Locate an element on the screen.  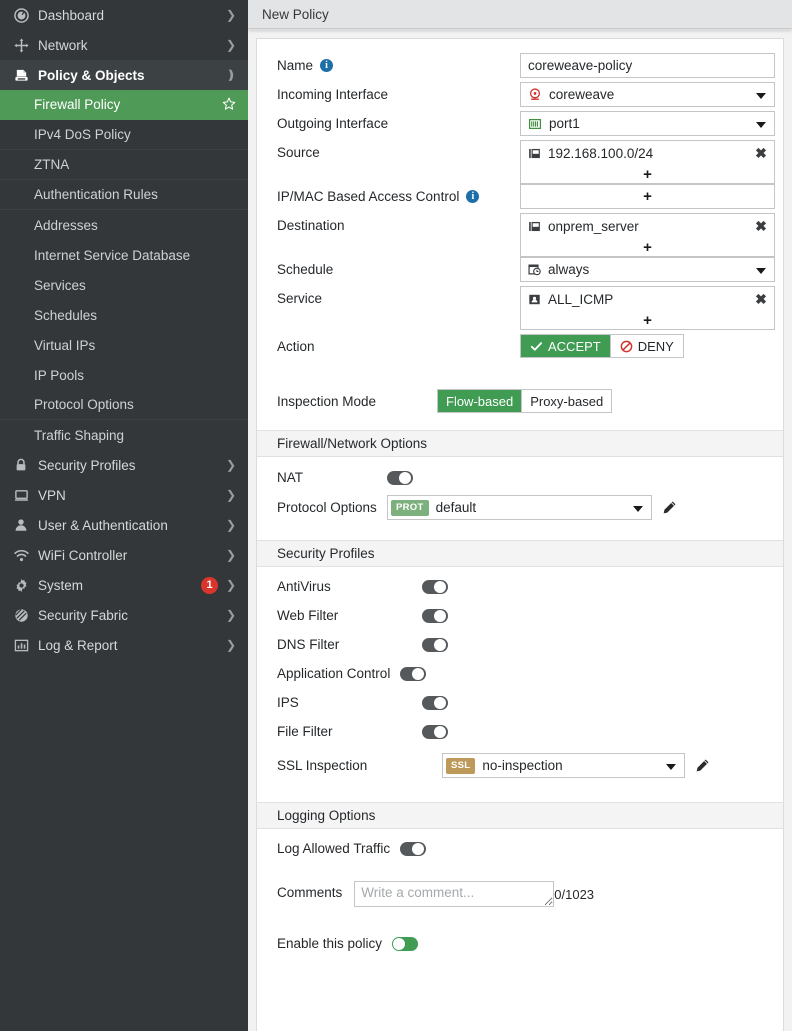
label-application-control: Application Control is located at coordinates (334, 673).